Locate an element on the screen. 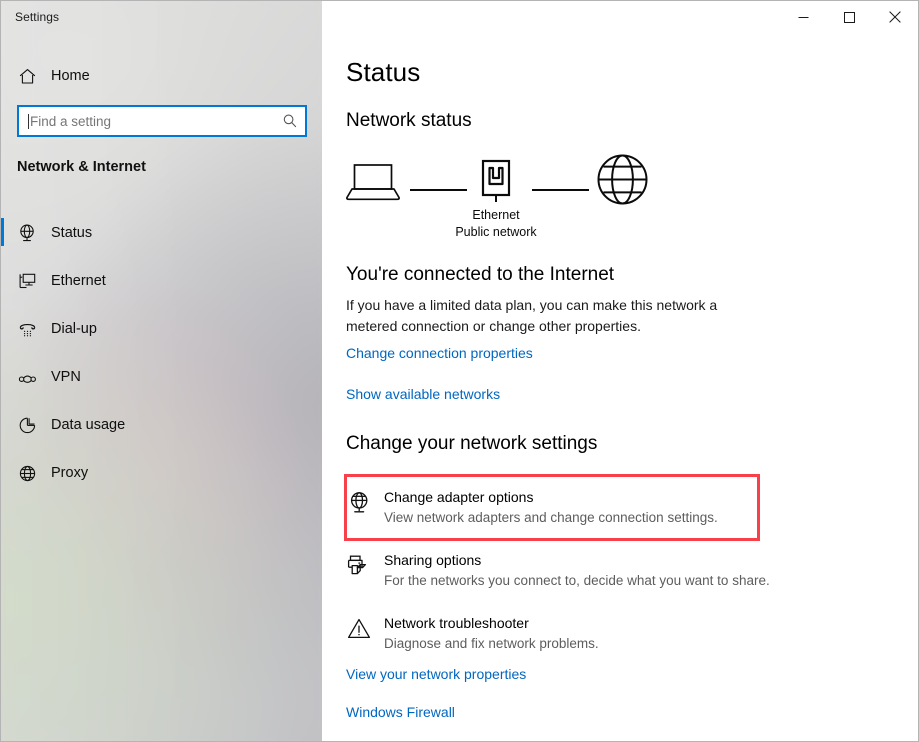 This screenshot has height=742, width=919. search-text-caret is located at coordinates (28, 121).